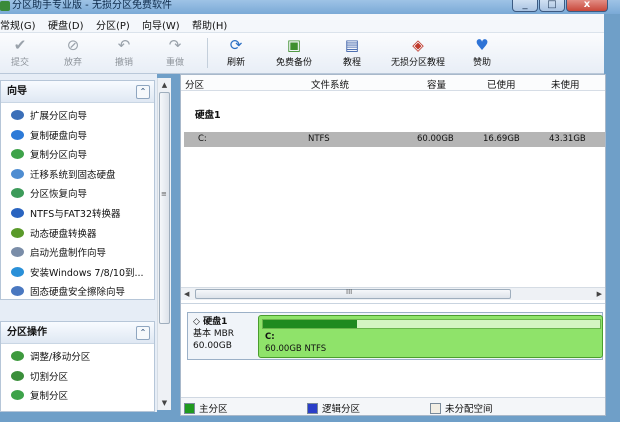 The height and width of the screenshot is (422, 620). I want to click on sidebar-item-ntfs-fat32: NTFS与FAT32转换器, so click(77, 215).